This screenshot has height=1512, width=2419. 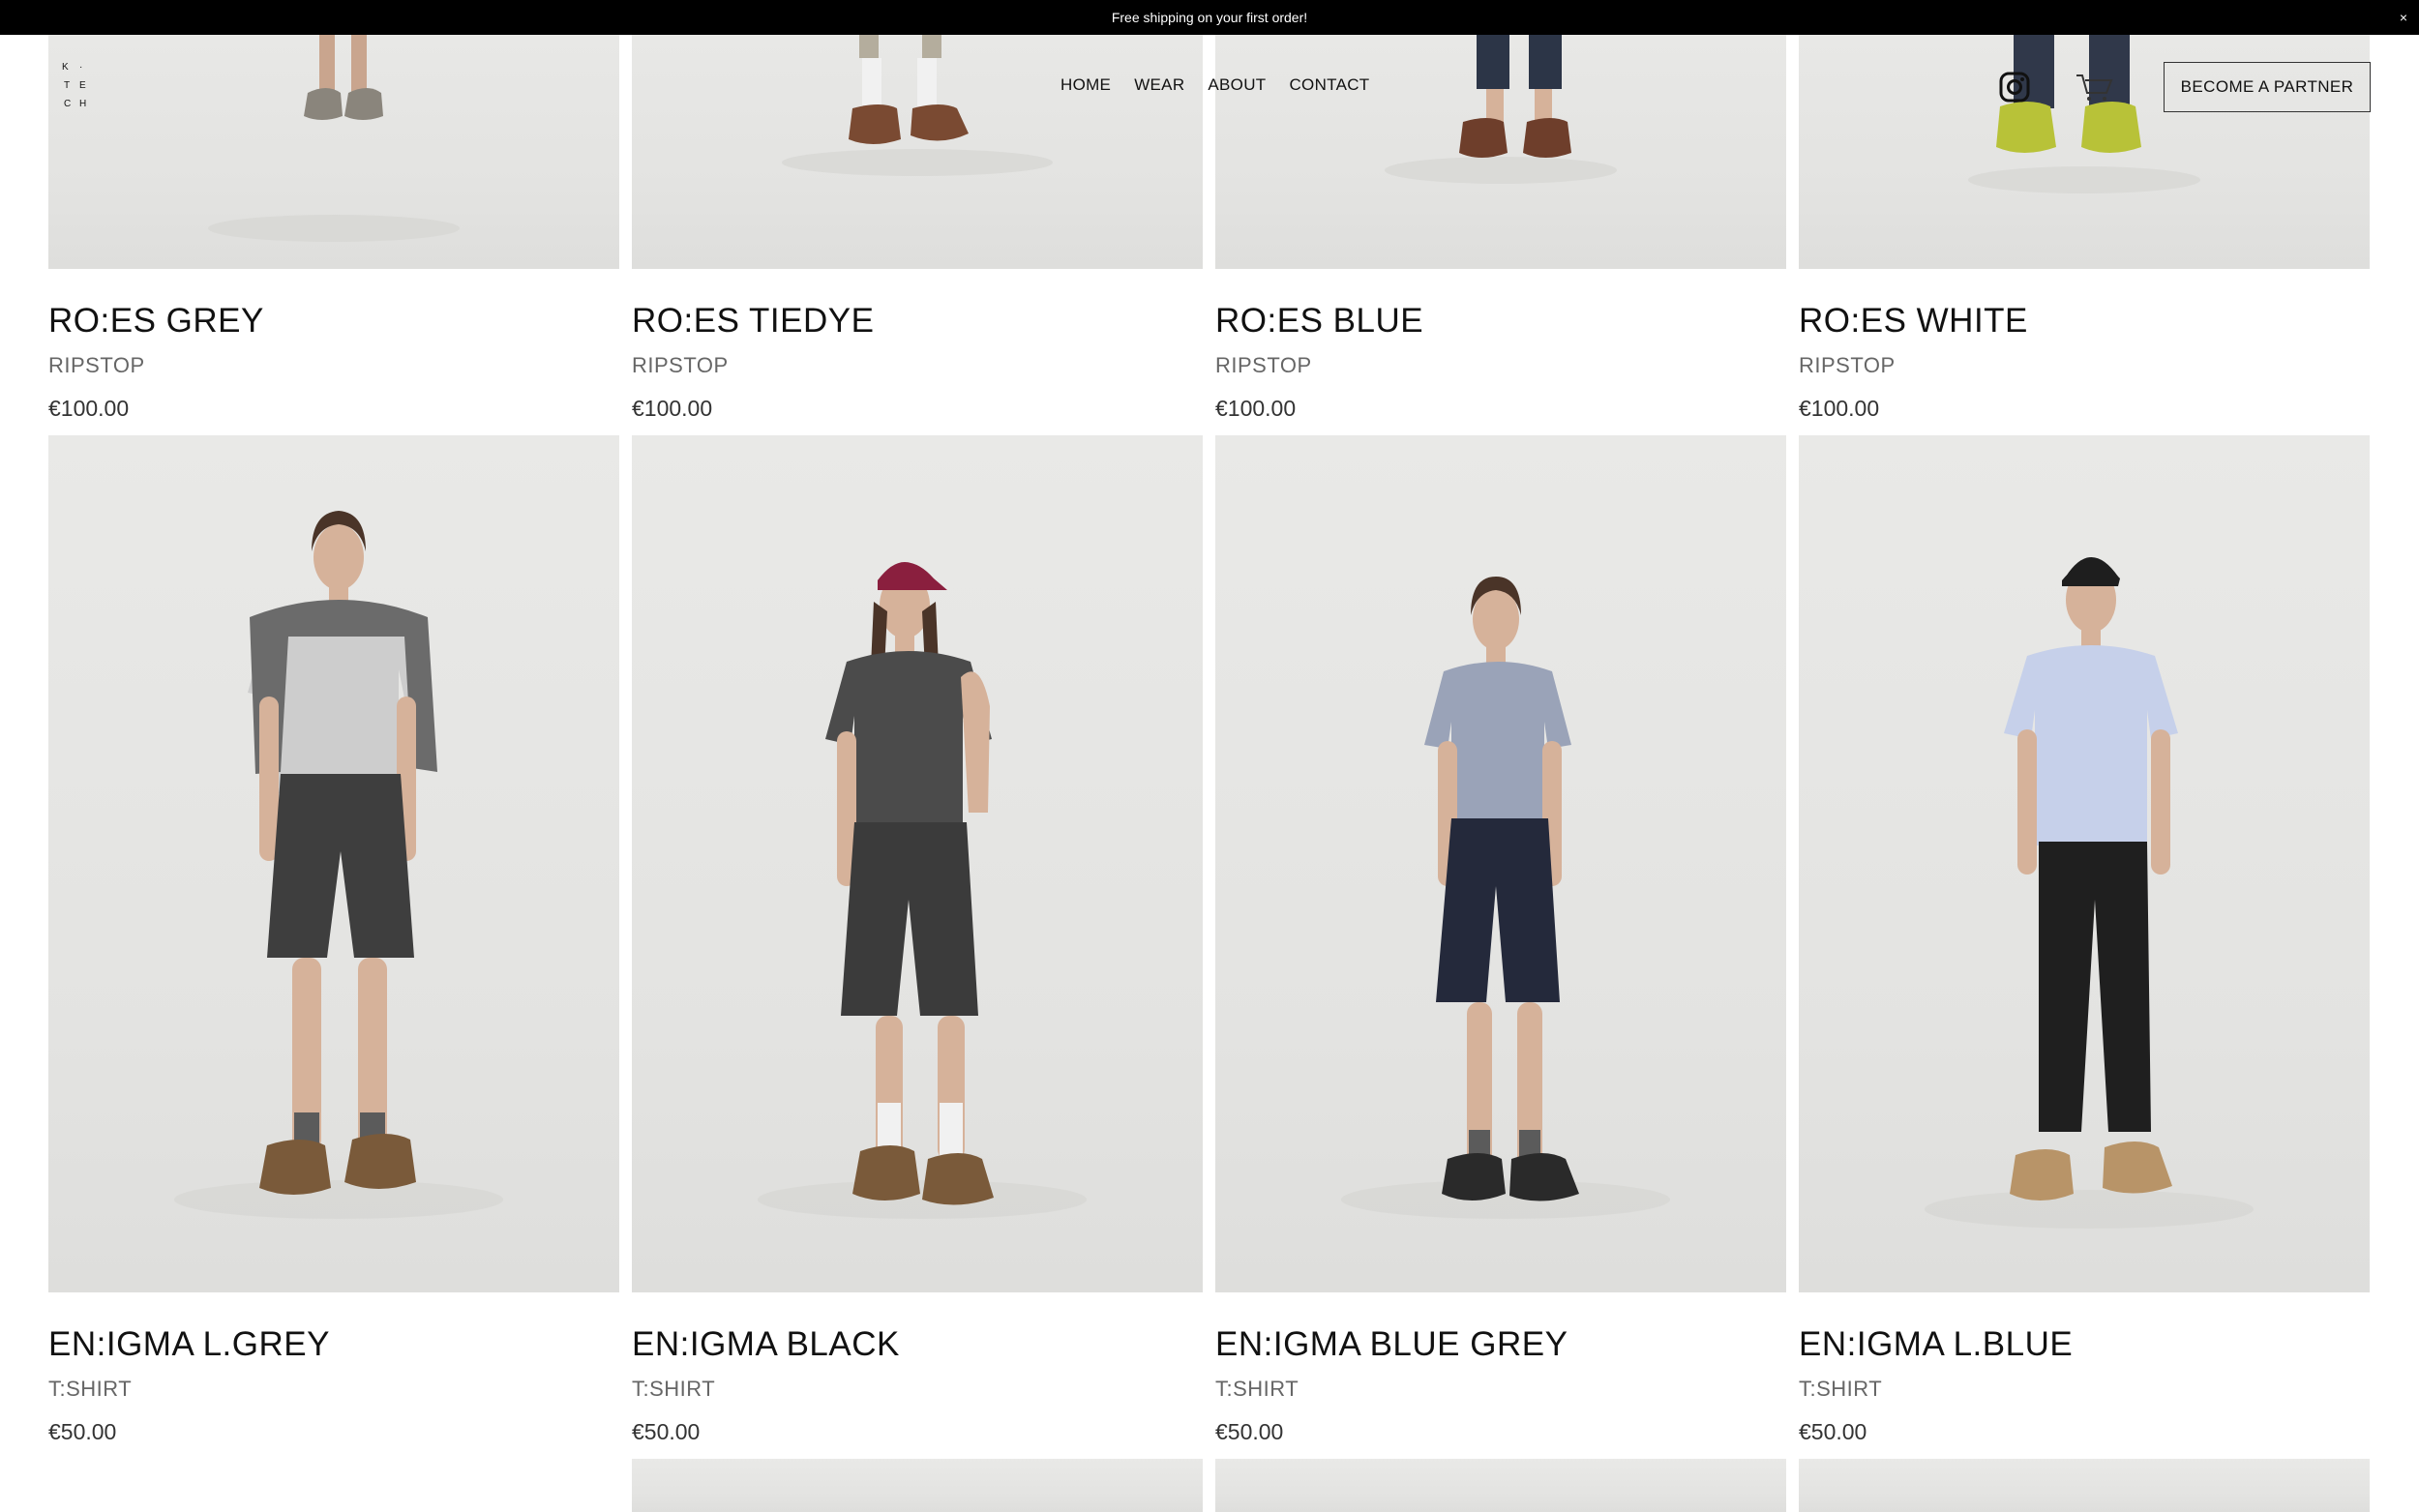 What do you see at coordinates (1913, 322) in the screenshot?
I see `product-name: RO:ES WHITE` at bounding box center [1913, 322].